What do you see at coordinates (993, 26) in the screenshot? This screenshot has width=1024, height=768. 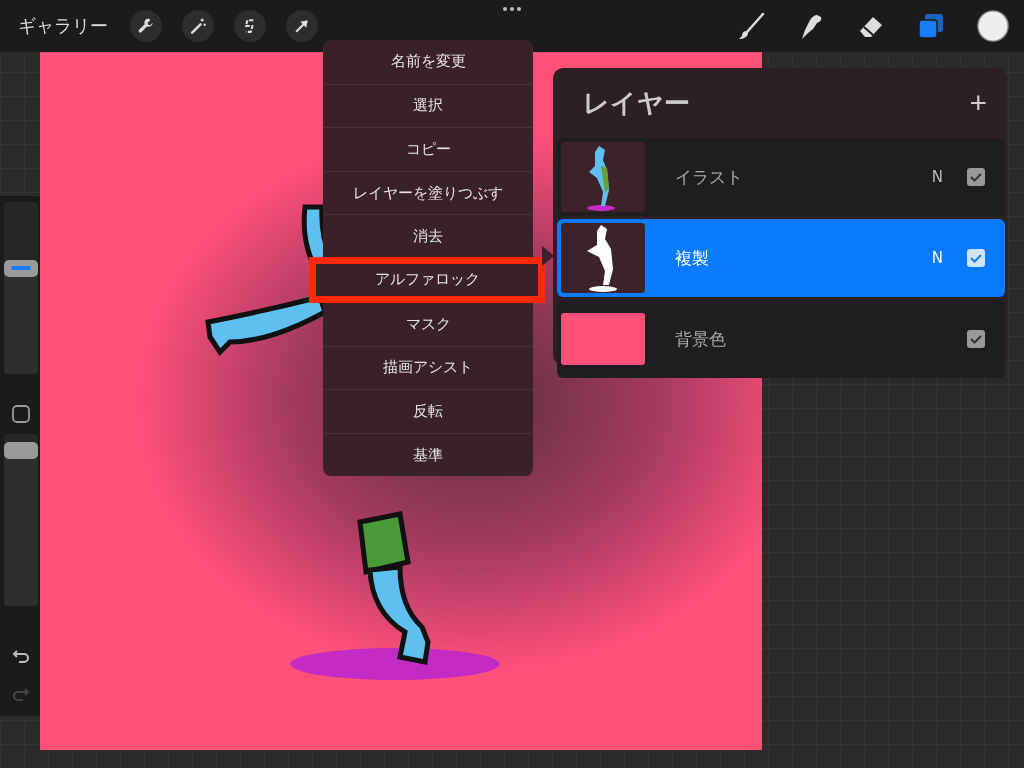 I see `color-swatch` at bounding box center [993, 26].